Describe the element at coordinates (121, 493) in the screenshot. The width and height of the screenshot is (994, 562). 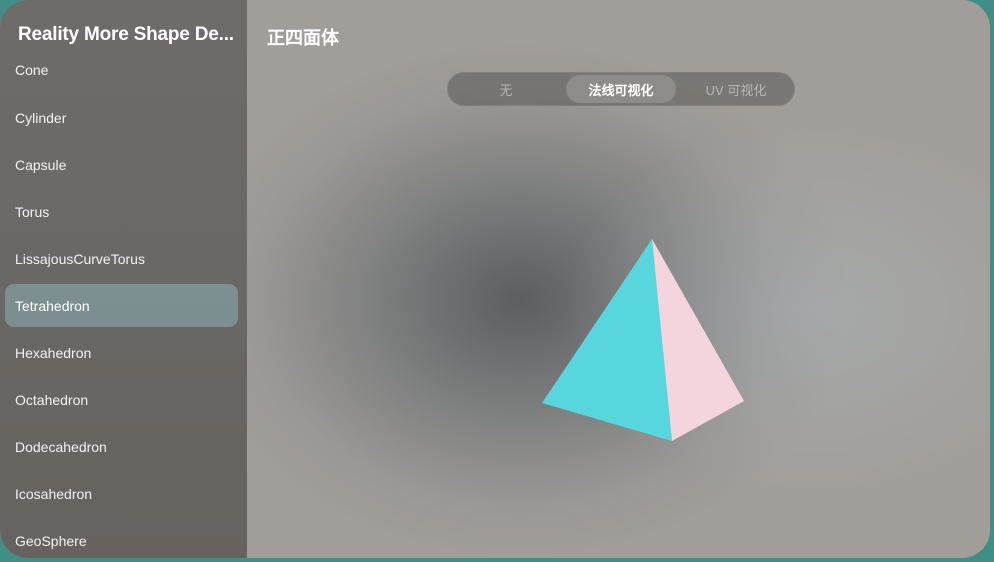
I see `sidebar-item-icosahedron: Icosahedron` at that location.